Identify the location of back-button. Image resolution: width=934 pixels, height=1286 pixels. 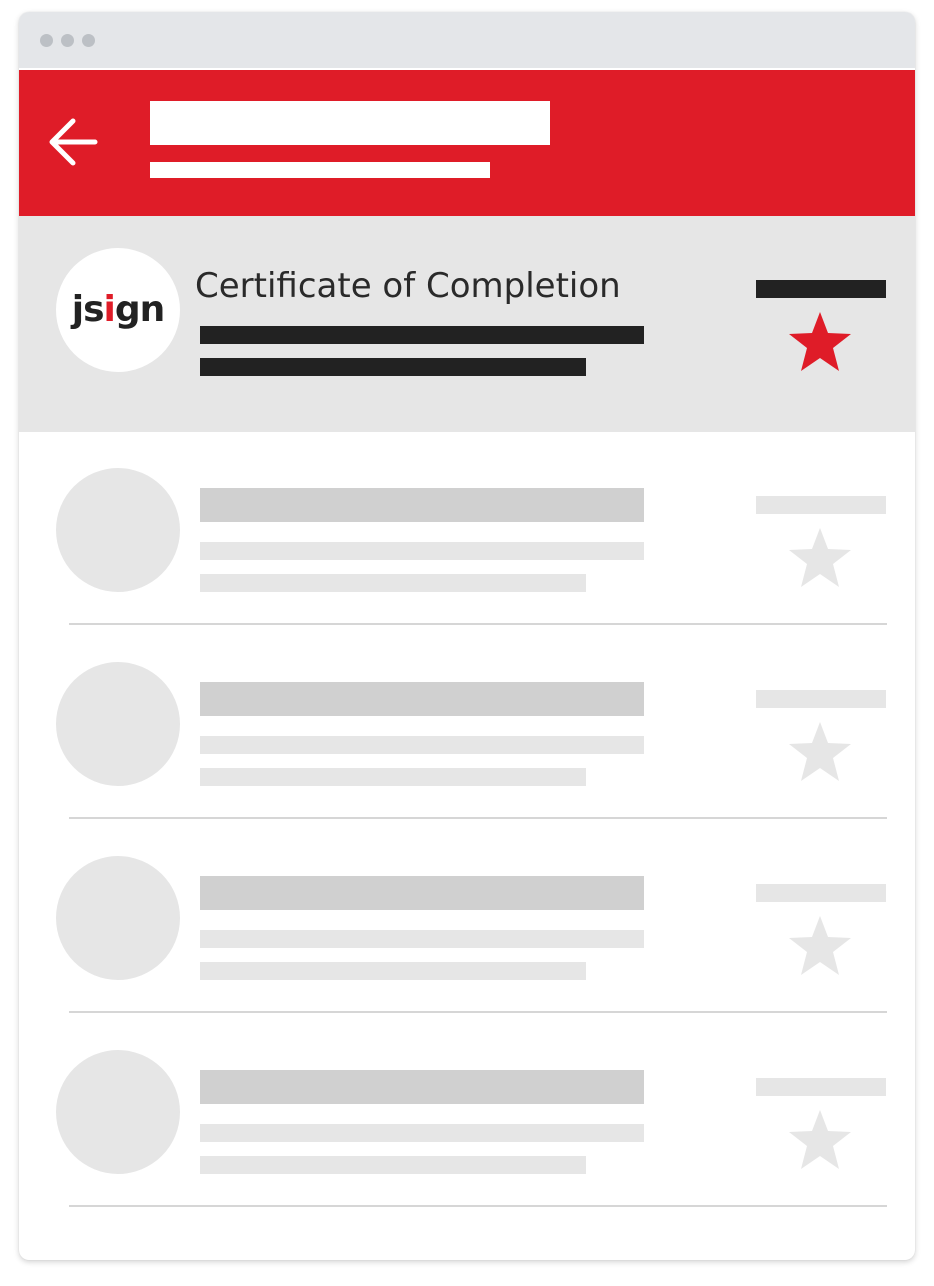
(73, 142).